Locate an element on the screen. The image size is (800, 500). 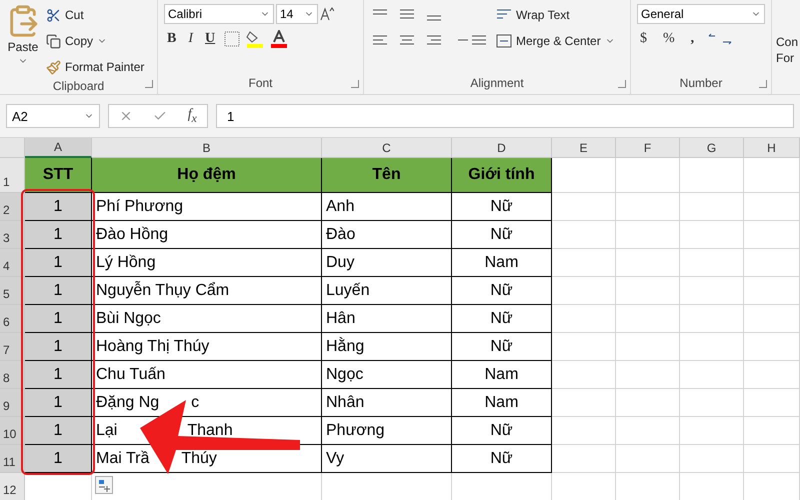
paintbrush-icon is located at coordinates (53, 67).